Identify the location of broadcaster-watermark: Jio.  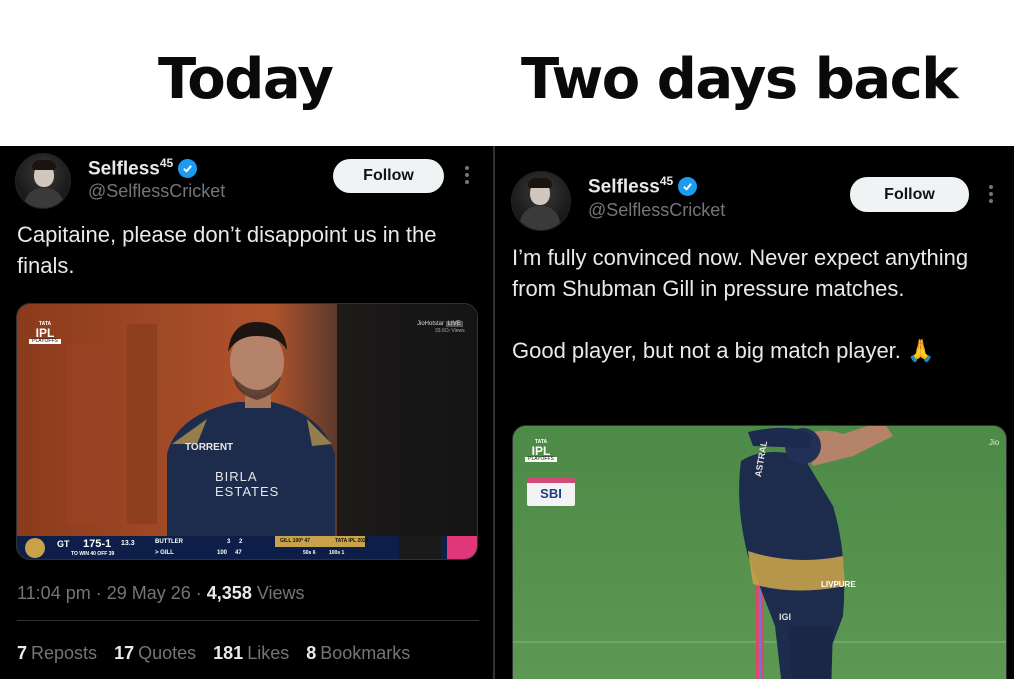
(994, 442).